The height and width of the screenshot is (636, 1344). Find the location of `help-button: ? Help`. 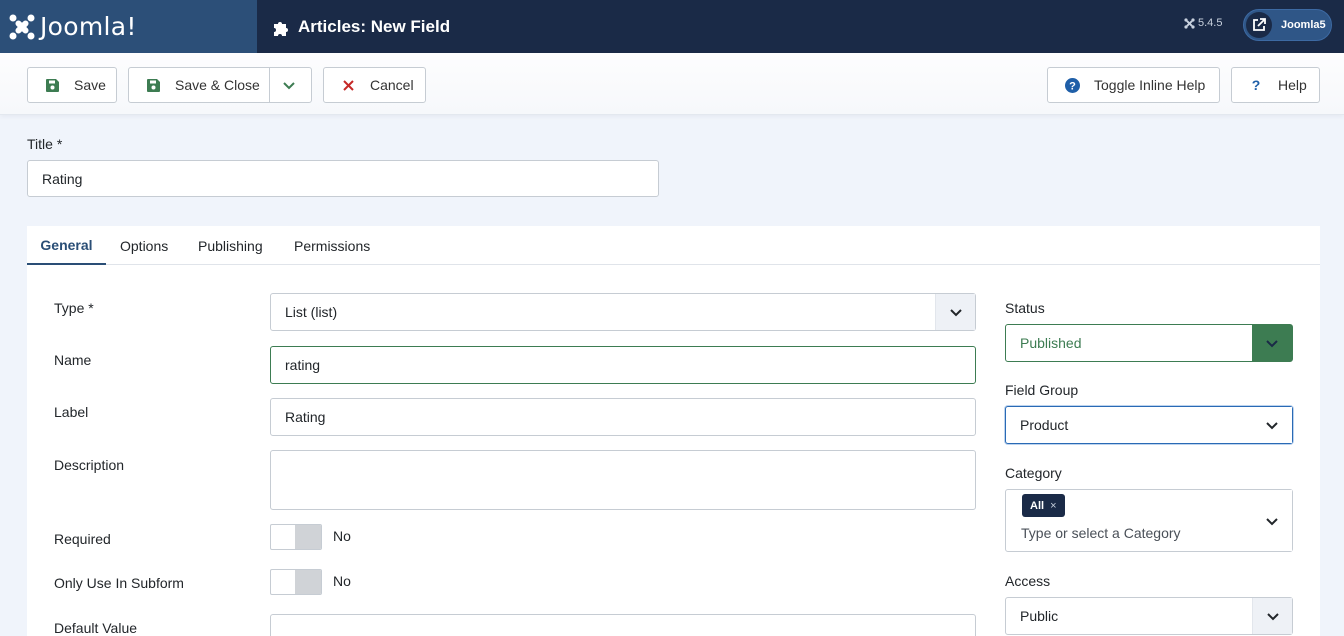

help-button: ? Help is located at coordinates (1275, 85).